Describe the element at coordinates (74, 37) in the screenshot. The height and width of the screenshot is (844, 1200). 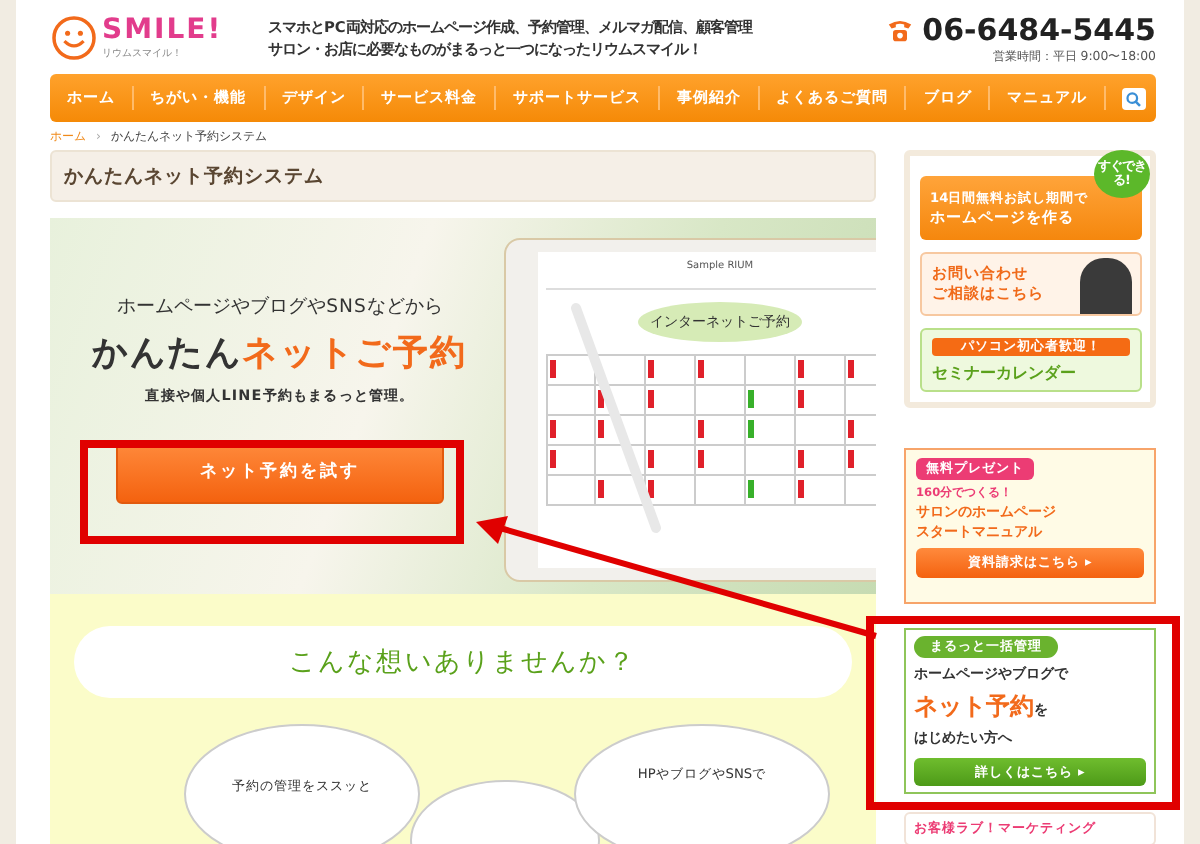
I see `smiley-icon` at that location.